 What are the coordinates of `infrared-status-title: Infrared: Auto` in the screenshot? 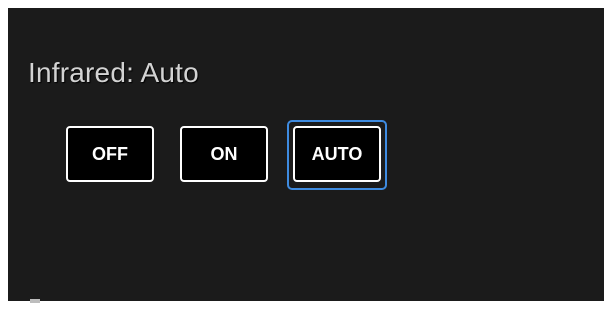 It's located at (113, 72).